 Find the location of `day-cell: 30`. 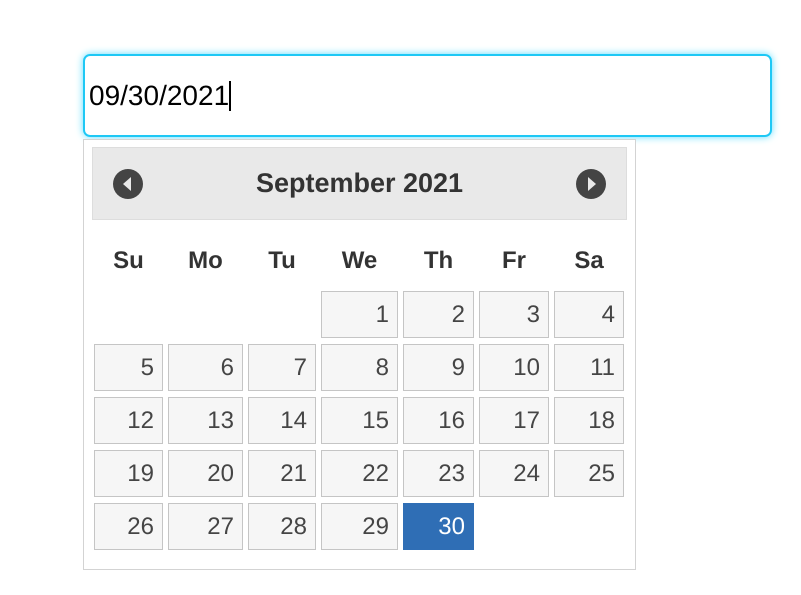

day-cell: 30 is located at coordinates (438, 526).